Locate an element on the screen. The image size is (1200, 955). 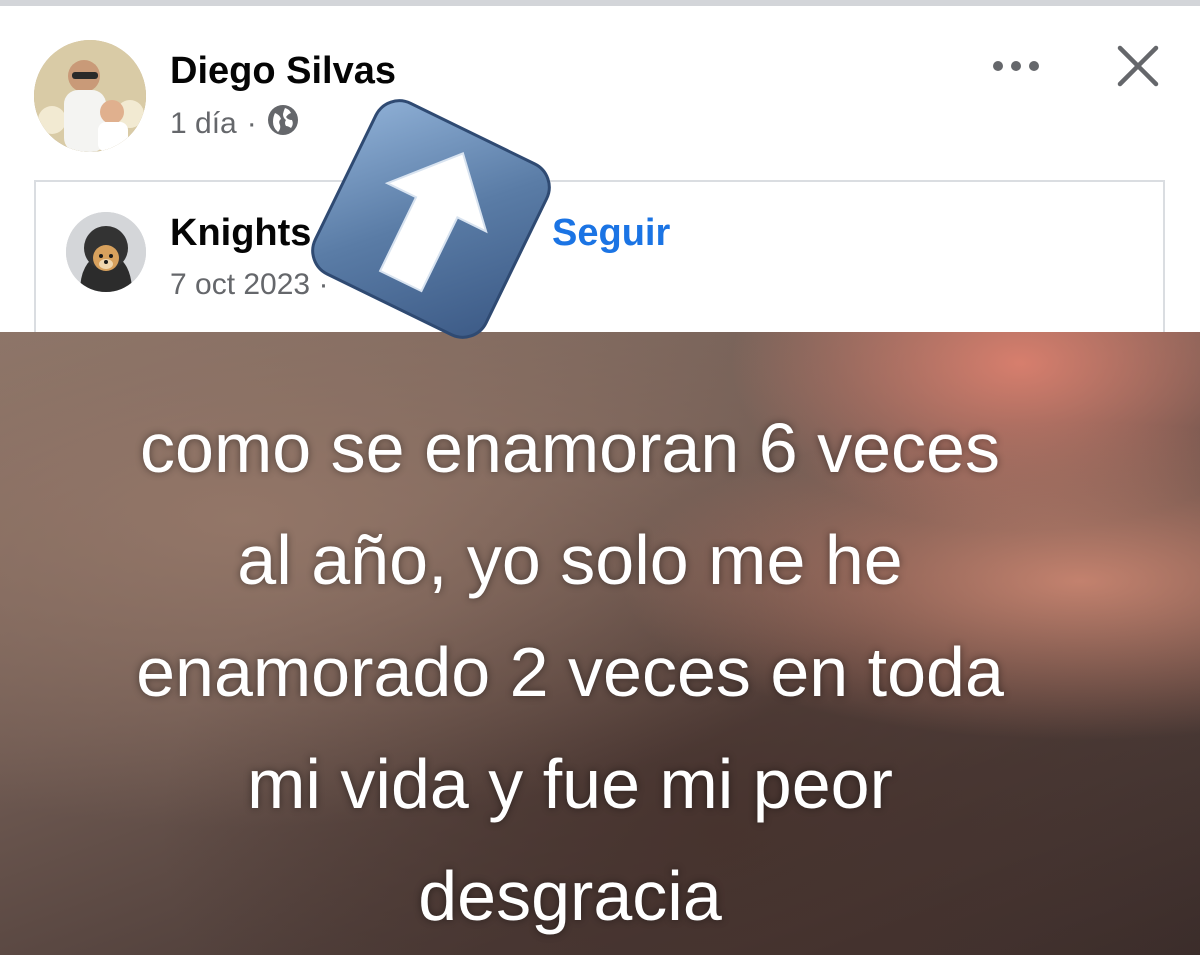
share-arrow-icon is located at coordinates (431, 219).